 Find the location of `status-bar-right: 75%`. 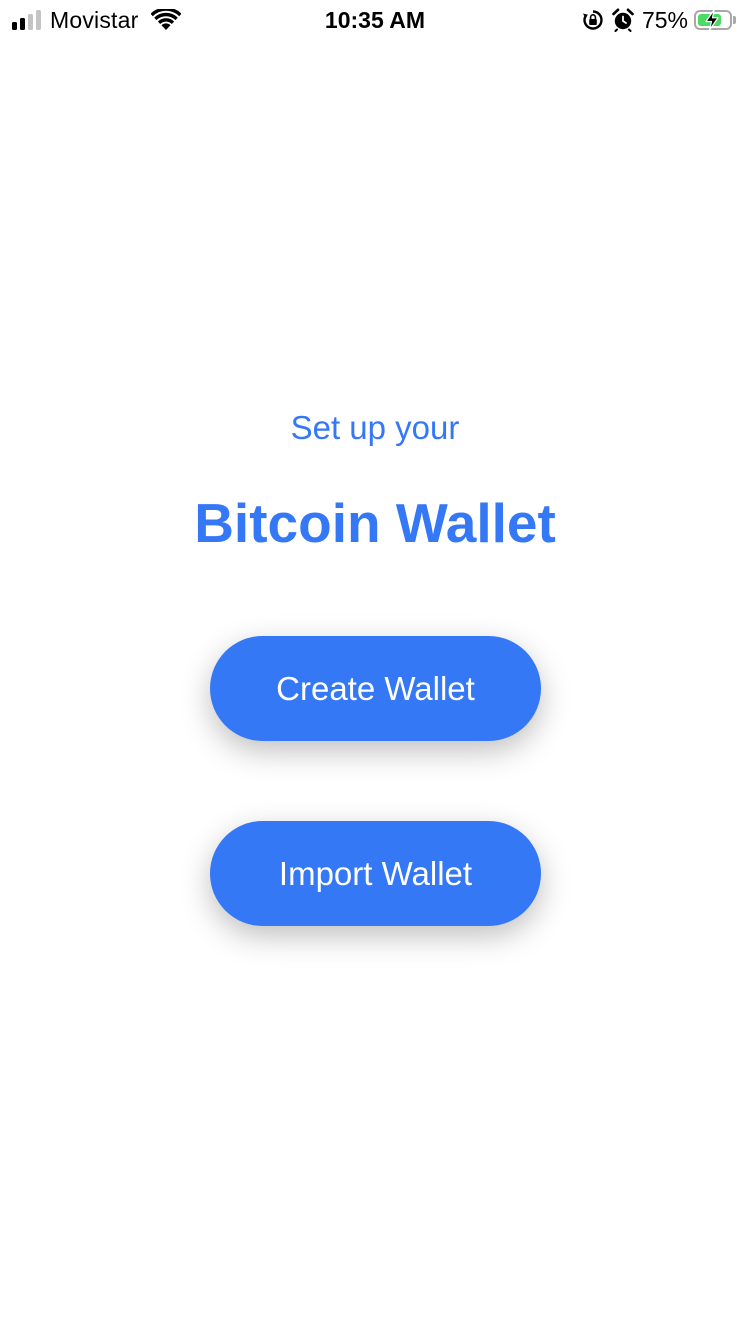

status-bar-right: 75% is located at coordinates (659, 20).